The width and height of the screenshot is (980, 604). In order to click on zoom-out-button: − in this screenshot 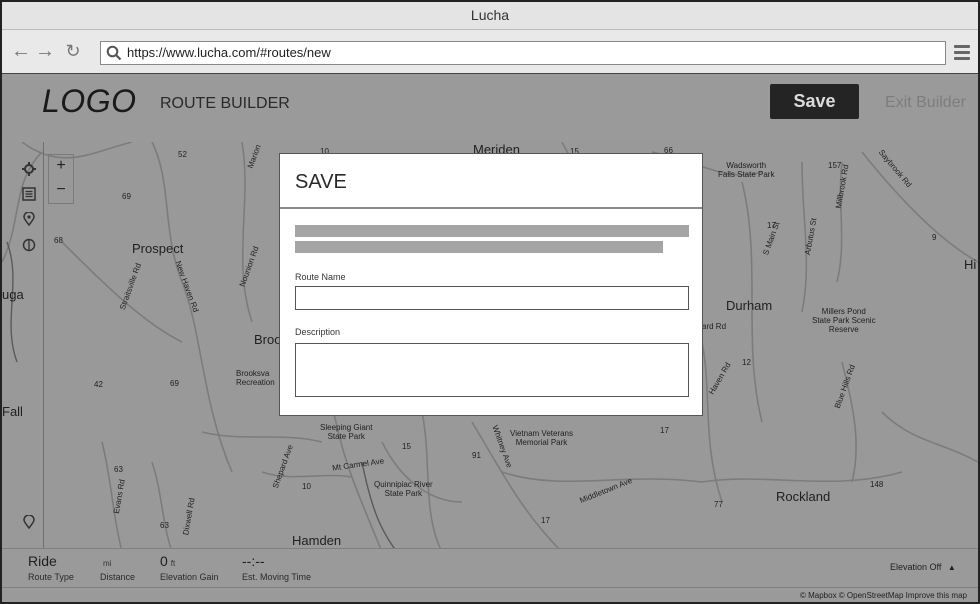, I will do `click(61, 191)`.